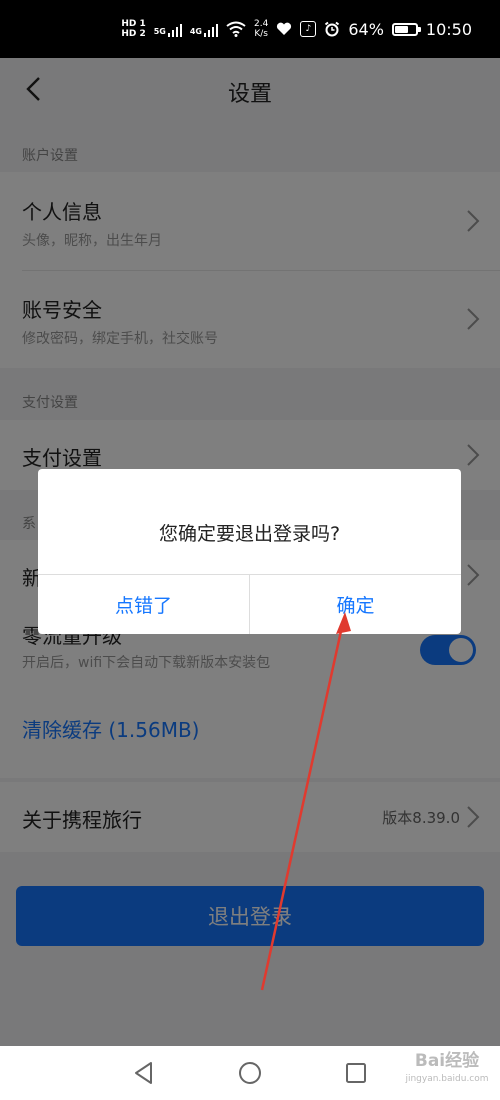  Describe the element at coordinates (261, 29) in the screenshot. I see `network-speed: 2.4 K/s` at that location.